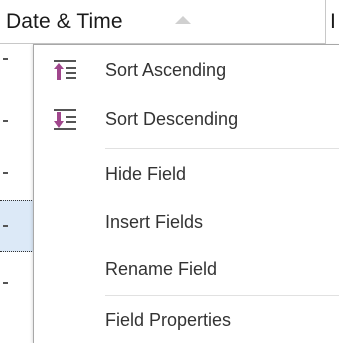  Describe the element at coordinates (161, 269) in the screenshot. I see `menu-item-label: Rename Field` at that location.